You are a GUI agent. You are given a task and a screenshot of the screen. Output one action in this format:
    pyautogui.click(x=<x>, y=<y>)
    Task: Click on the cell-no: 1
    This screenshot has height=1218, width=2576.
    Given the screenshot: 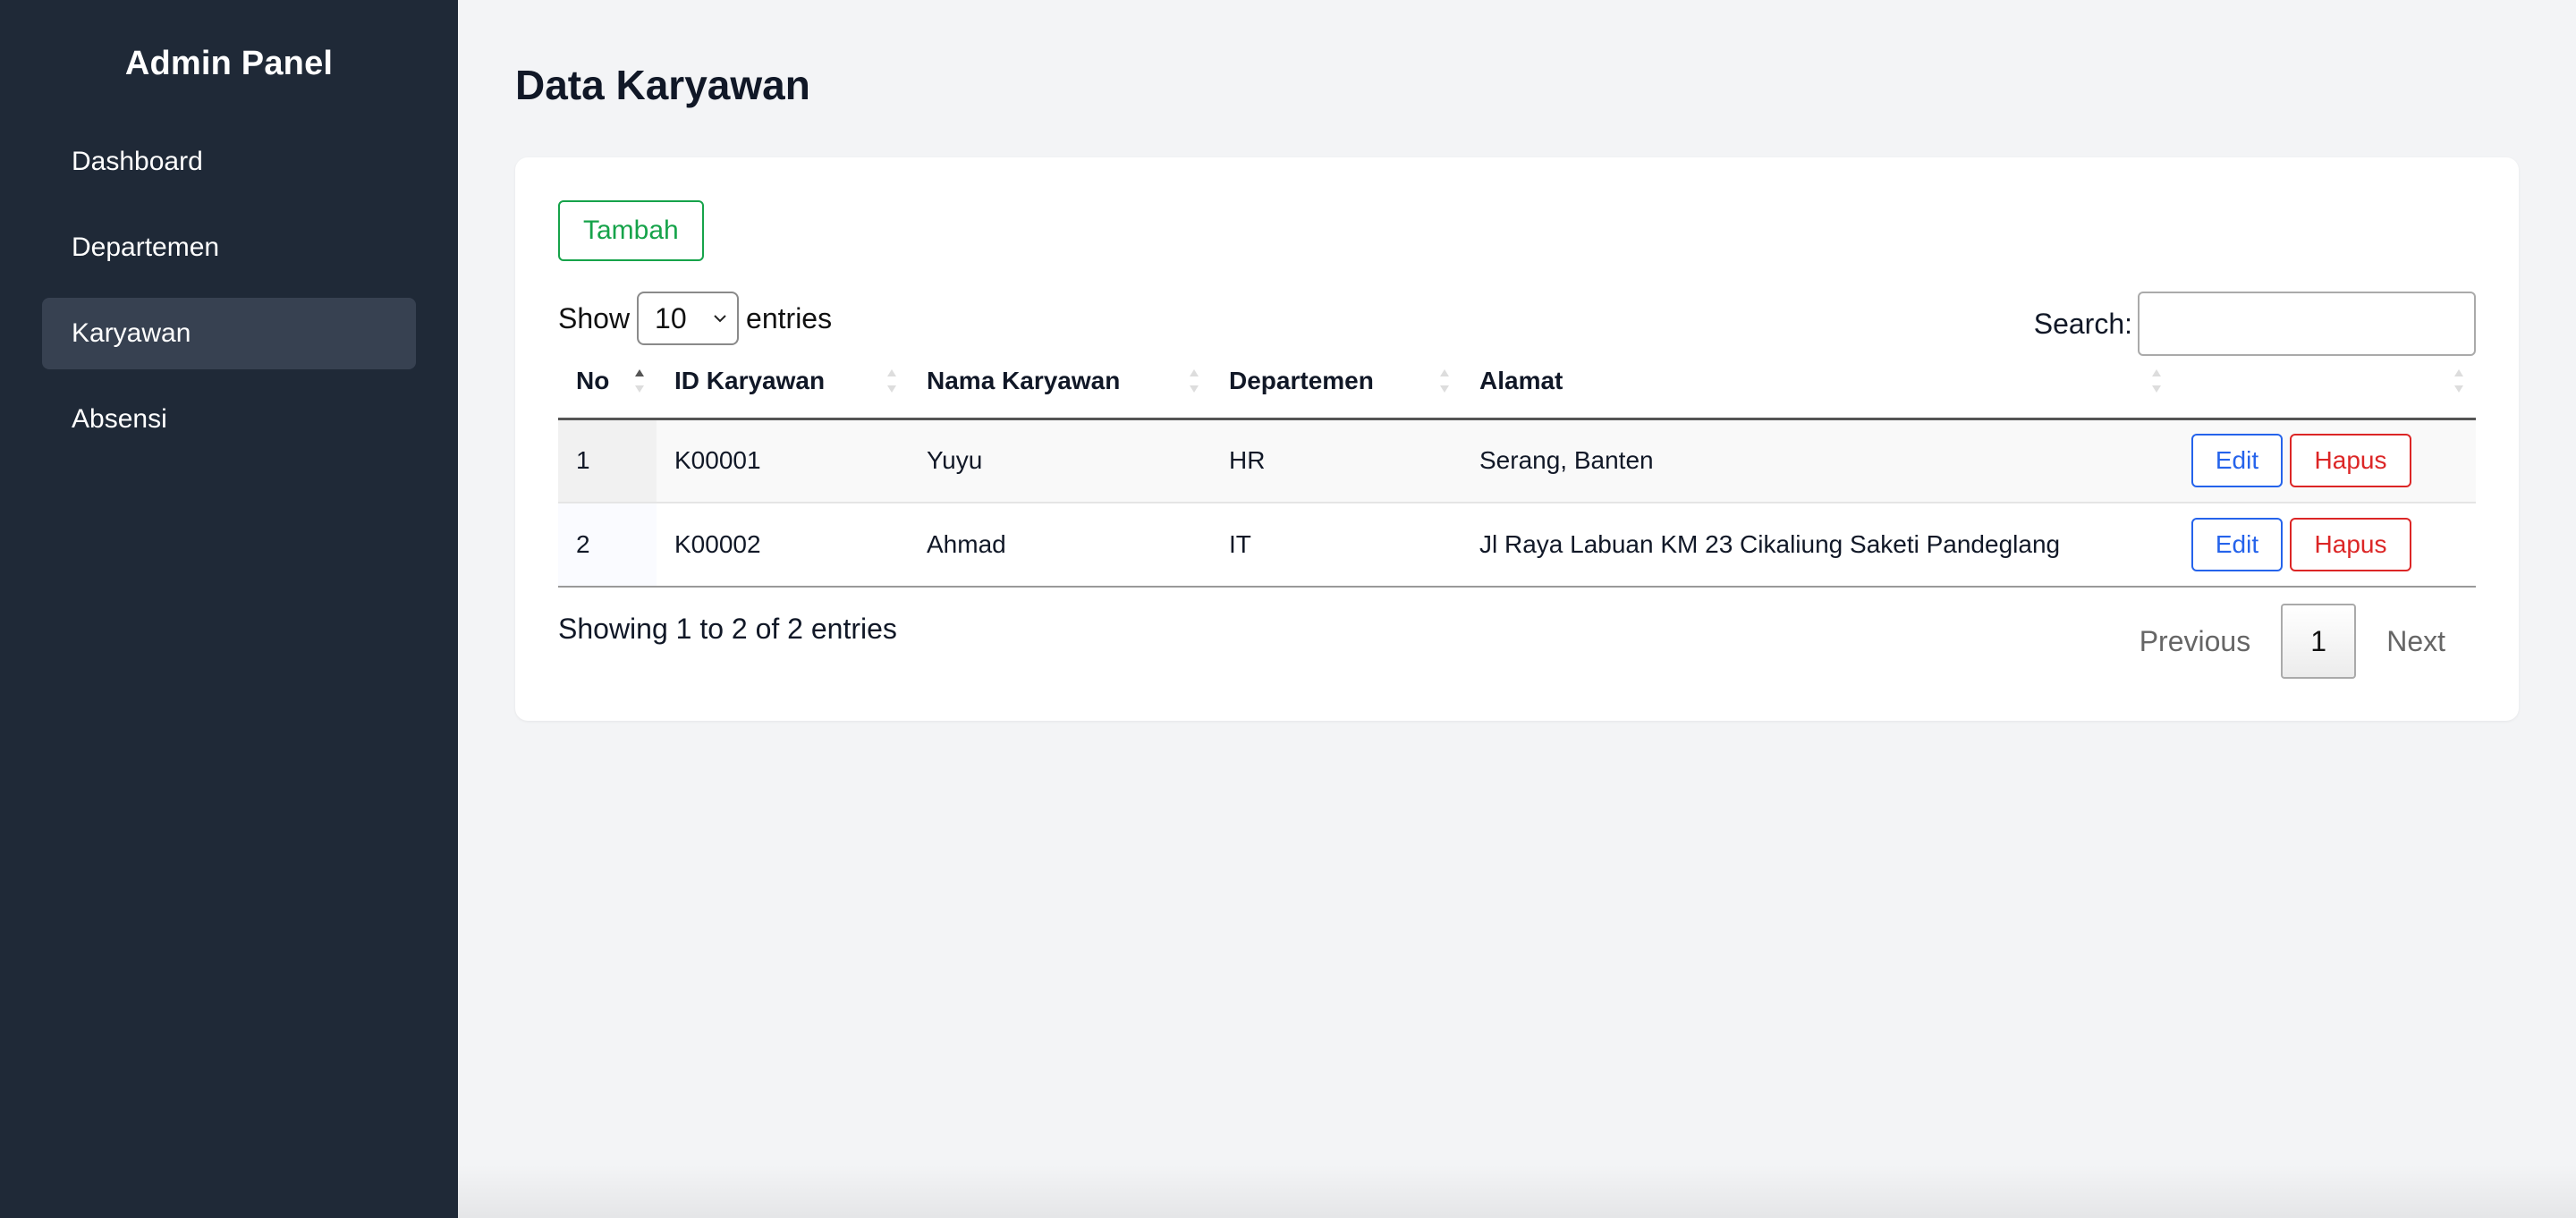 What is the action you would take?
    pyautogui.click(x=607, y=461)
    